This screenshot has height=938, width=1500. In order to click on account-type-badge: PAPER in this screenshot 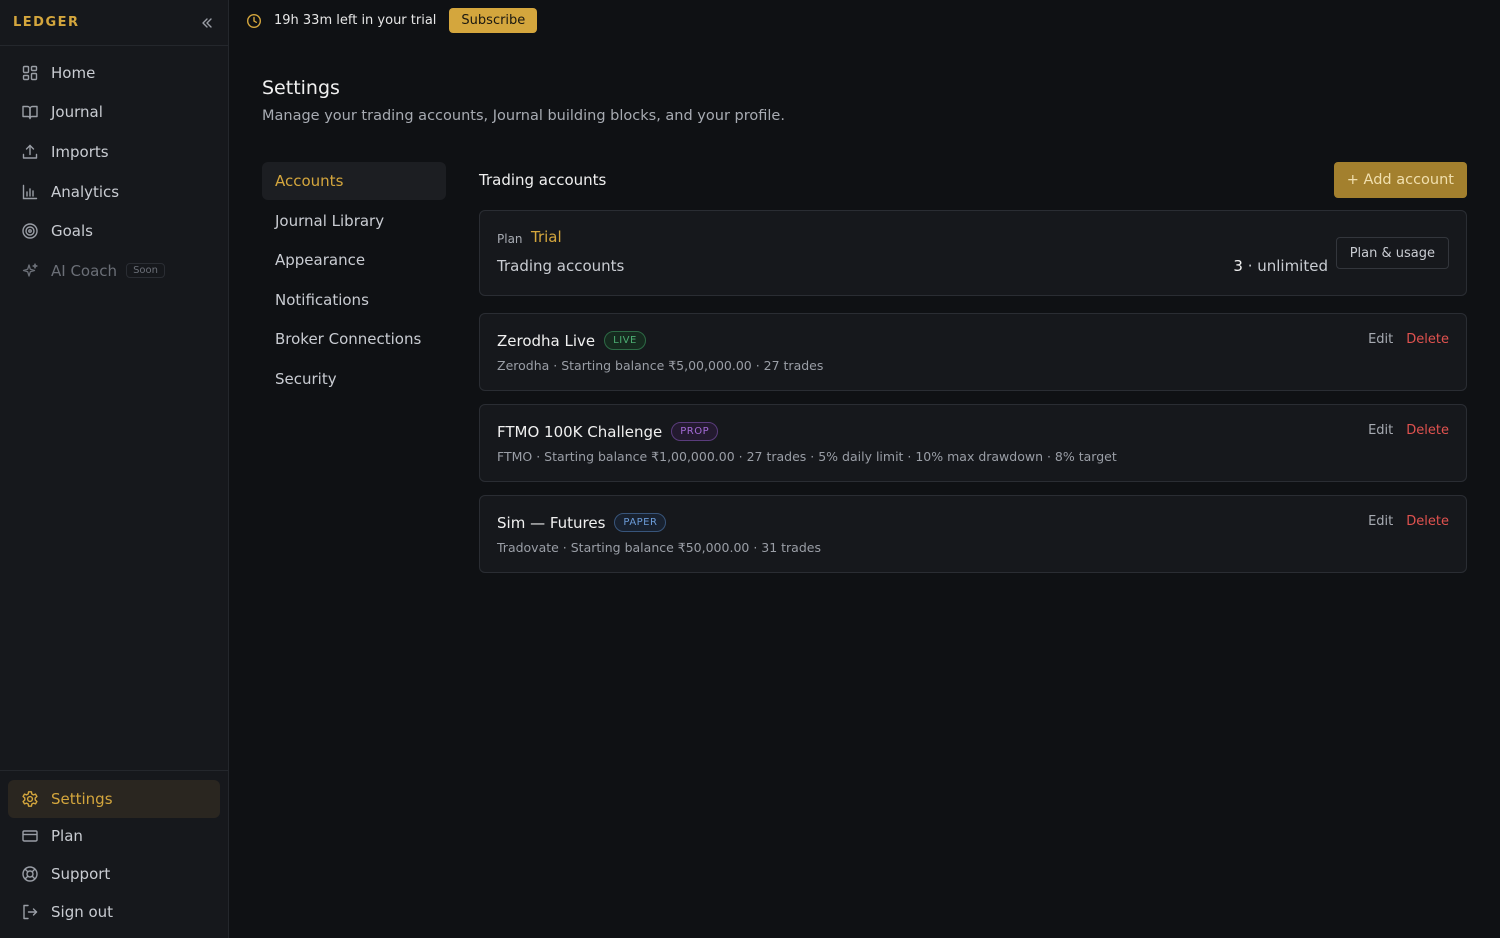, I will do `click(640, 522)`.